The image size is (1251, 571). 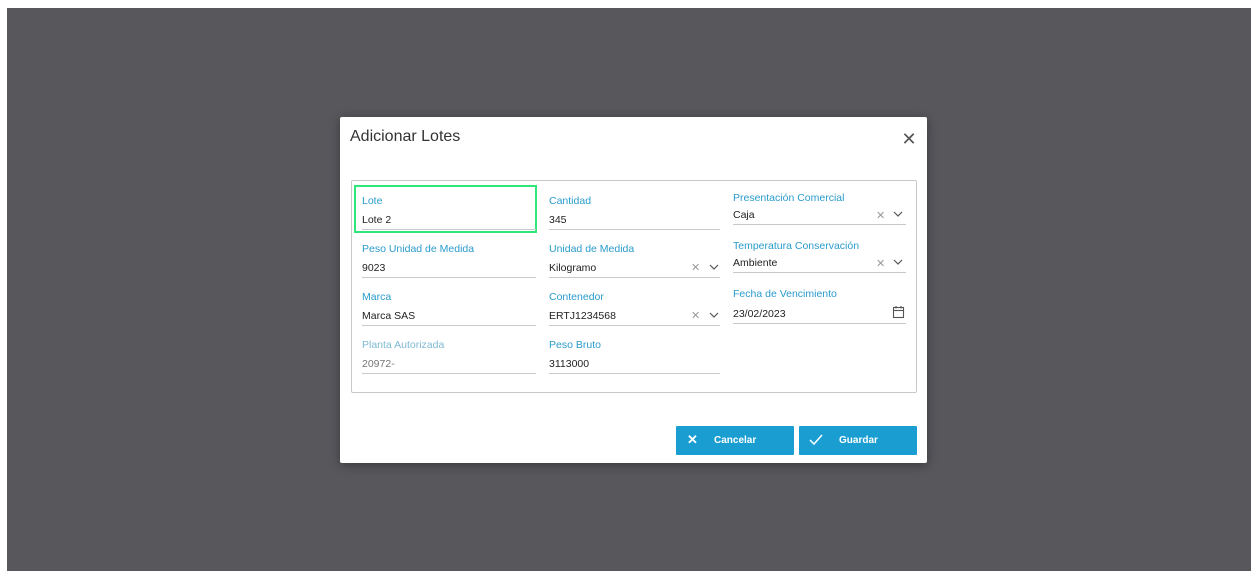 What do you see at coordinates (403, 345) in the screenshot?
I see `planta-autorizada-label: Planta Autorizada` at bounding box center [403, 345].